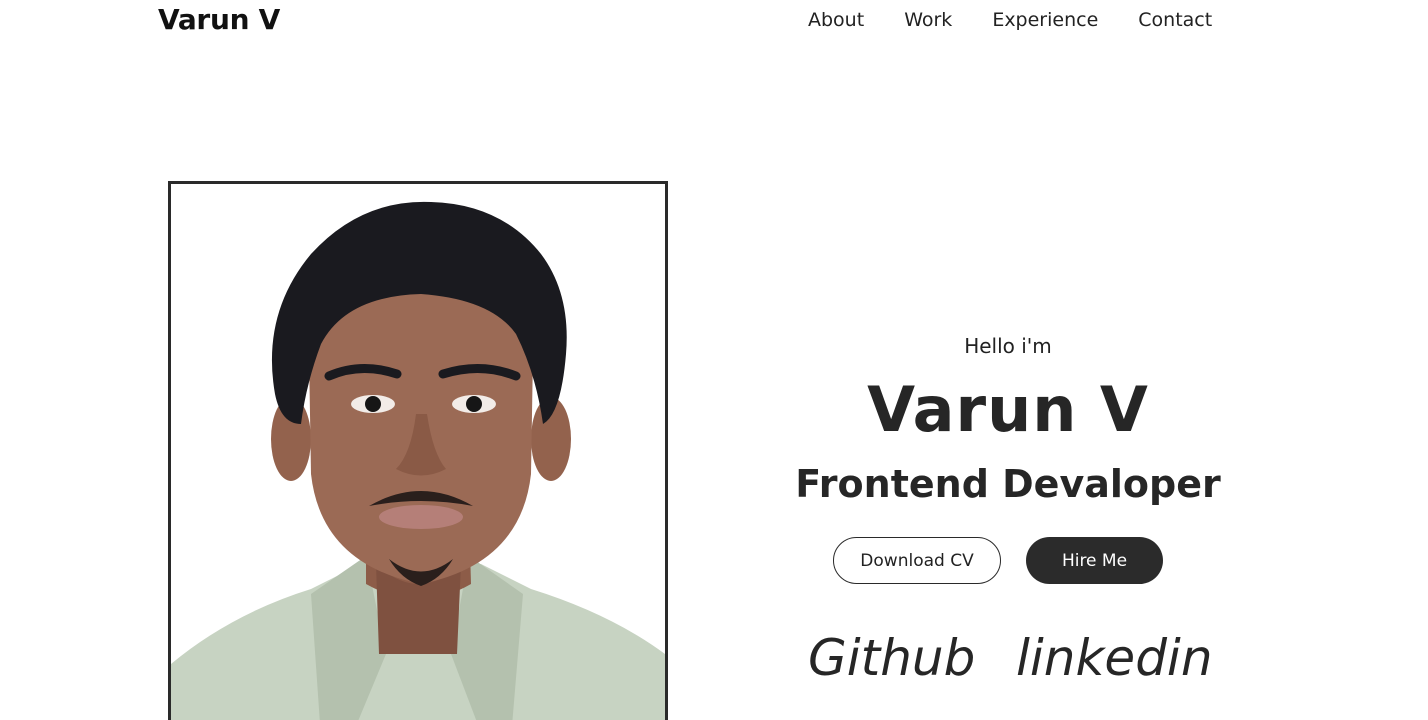  Describe the element at coordinates (1094, 560) in the screenshot. I see `hire-me-button: Hire Me` at that location.